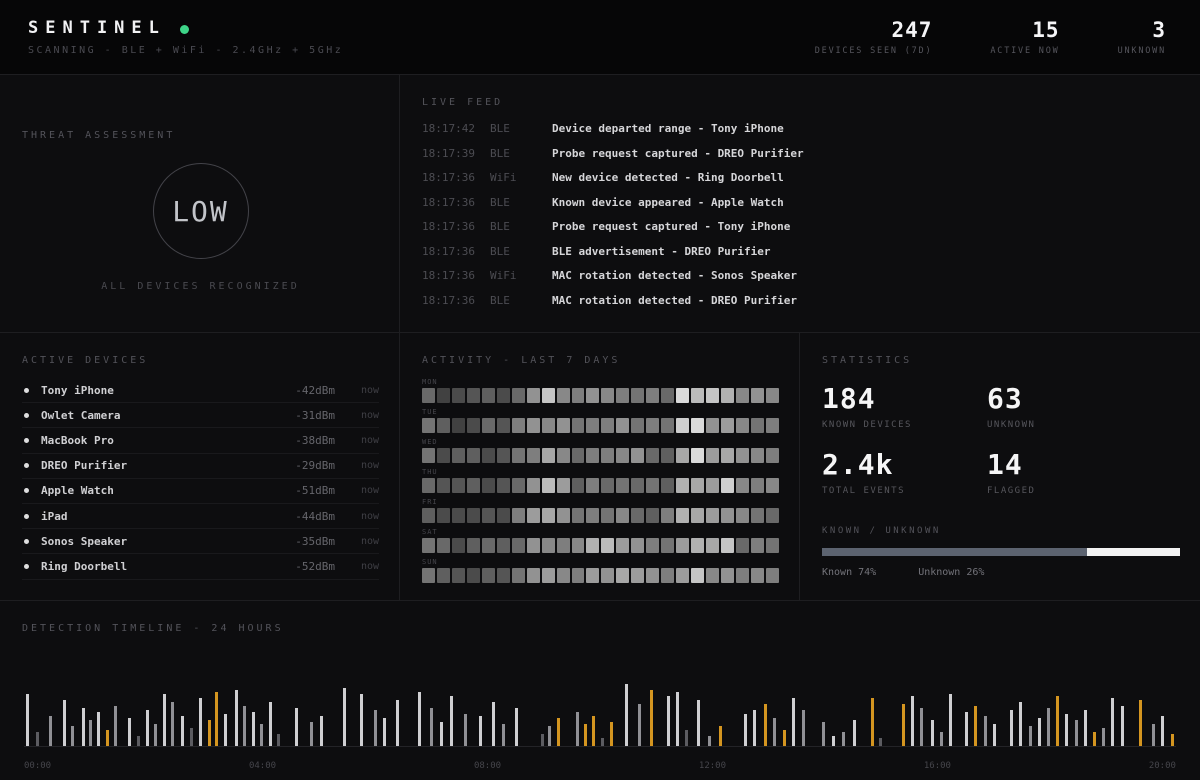  I want to click on live-feed-title: LIVE FEED, so click(463, 102).